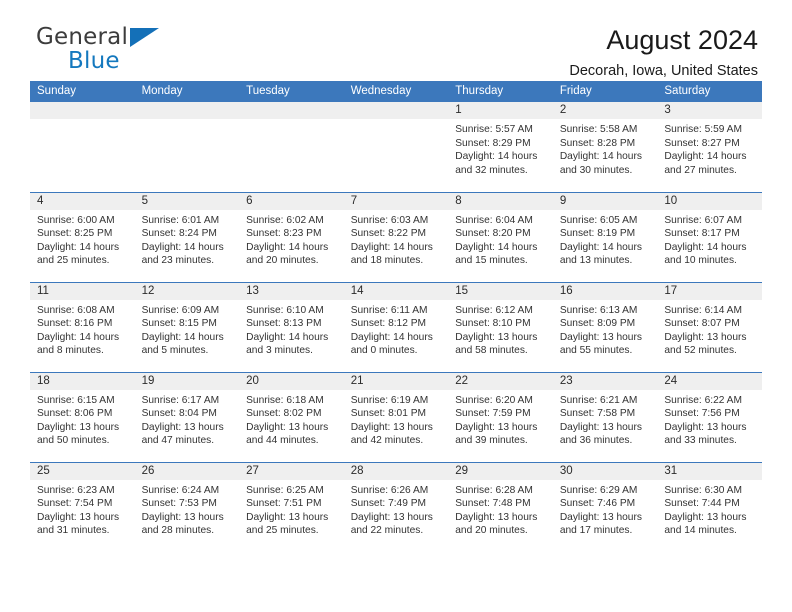 The height and width of the screenshot is (612, 792). I want to click on day-number: 13, so click(291, 291).